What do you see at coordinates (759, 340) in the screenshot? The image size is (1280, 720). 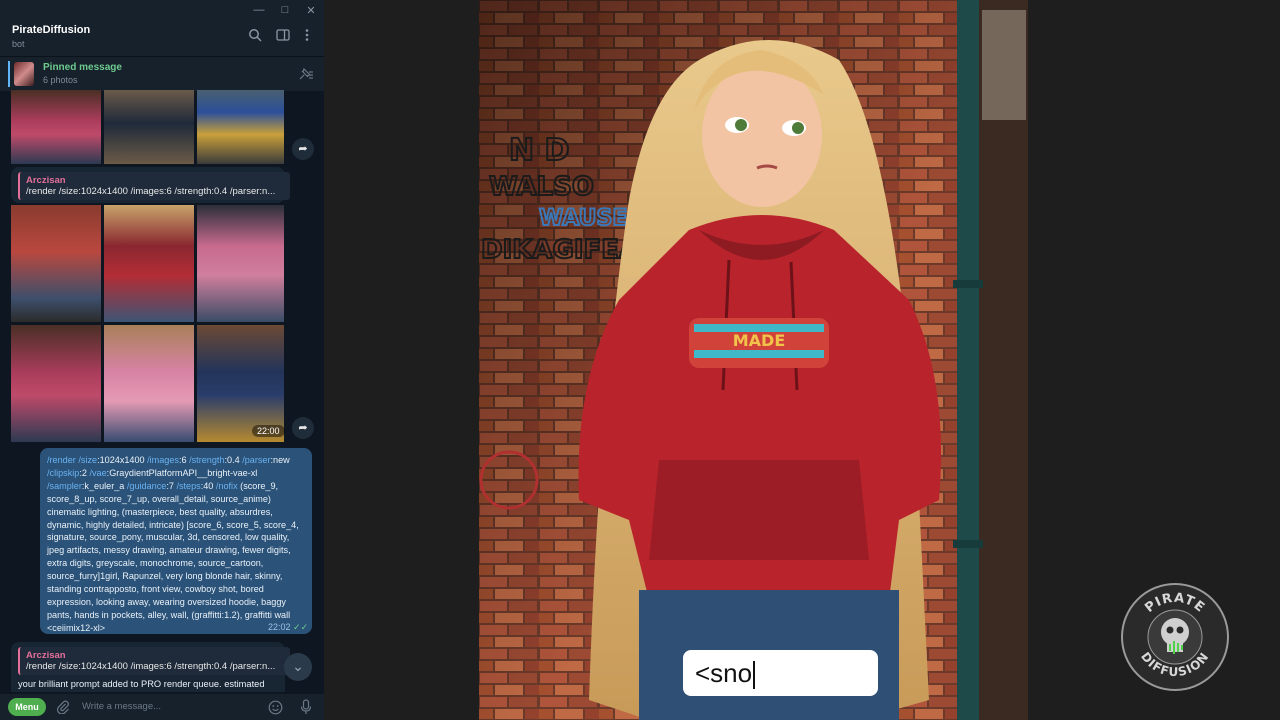 I see `hoodie-print-text: MADE` at bounding box center [759, 340].